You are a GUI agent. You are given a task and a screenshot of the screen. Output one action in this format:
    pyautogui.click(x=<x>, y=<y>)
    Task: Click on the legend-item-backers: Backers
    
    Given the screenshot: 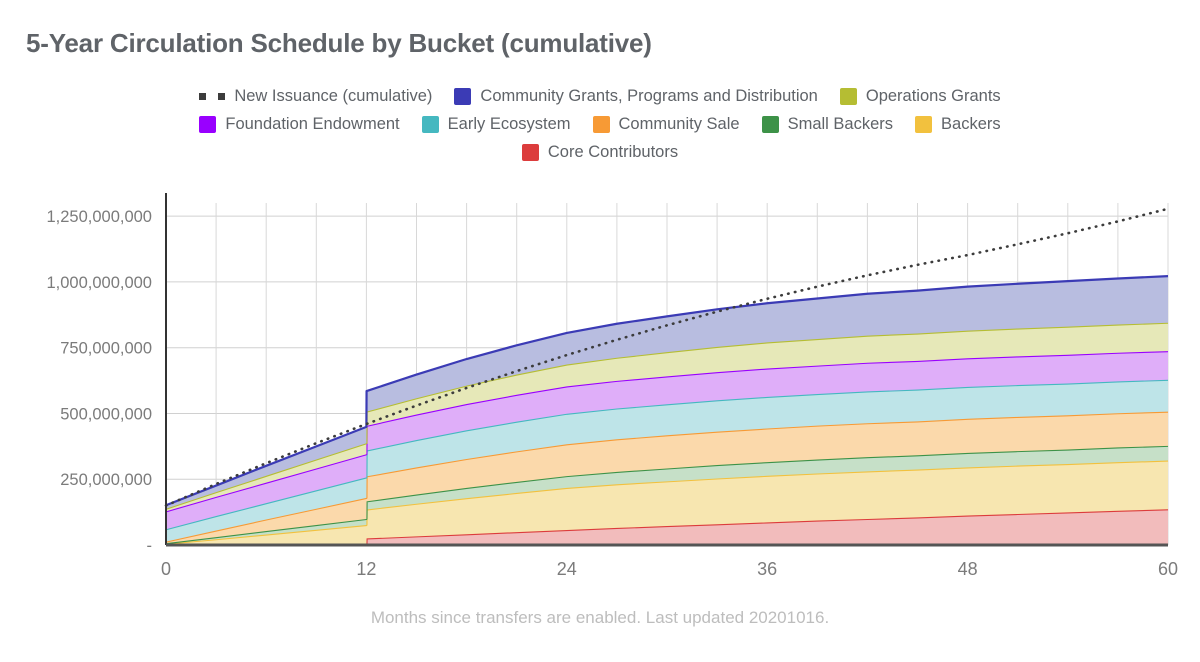 What is the action you would take?
    pyautogui.click(x=958, y=123)
    